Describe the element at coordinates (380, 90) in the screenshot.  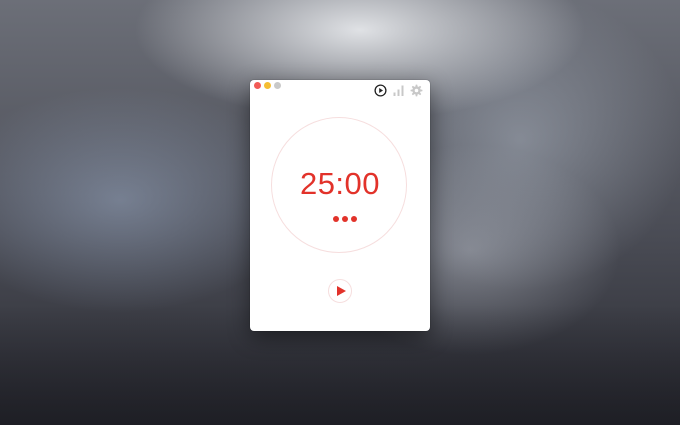
I see `play-circle-icon` at that location.